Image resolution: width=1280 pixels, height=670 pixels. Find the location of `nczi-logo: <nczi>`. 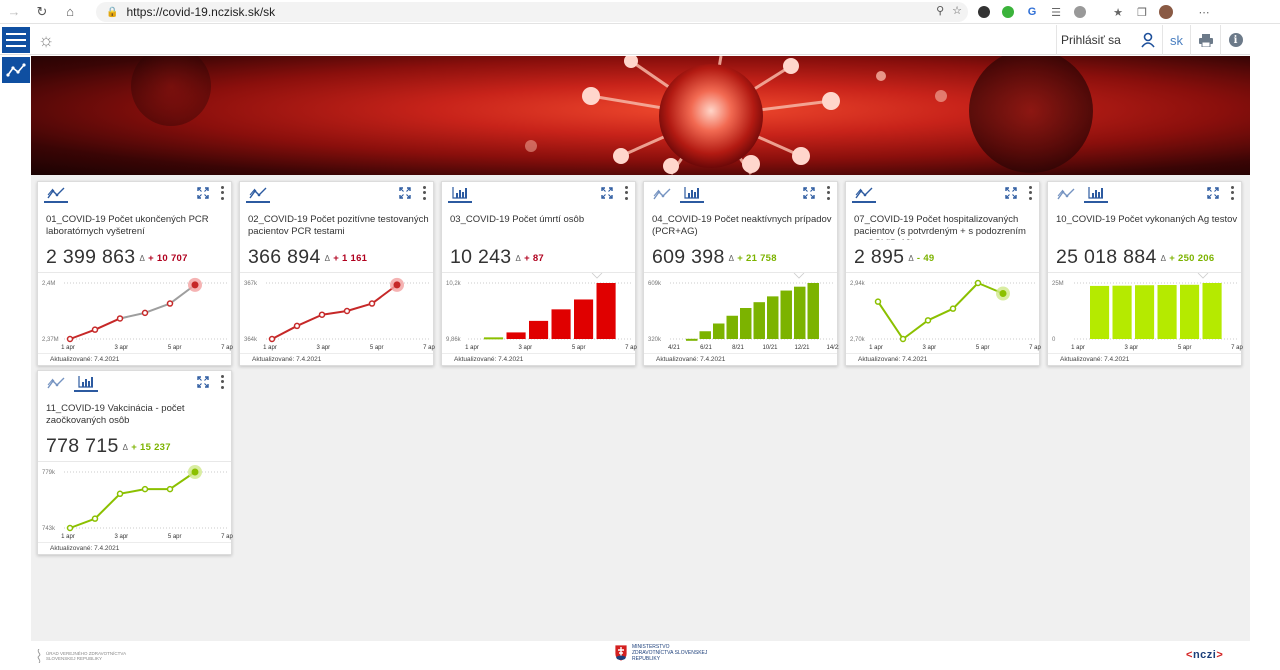

nczi-logo: <nczi> is located at coordinates (1204, 655).